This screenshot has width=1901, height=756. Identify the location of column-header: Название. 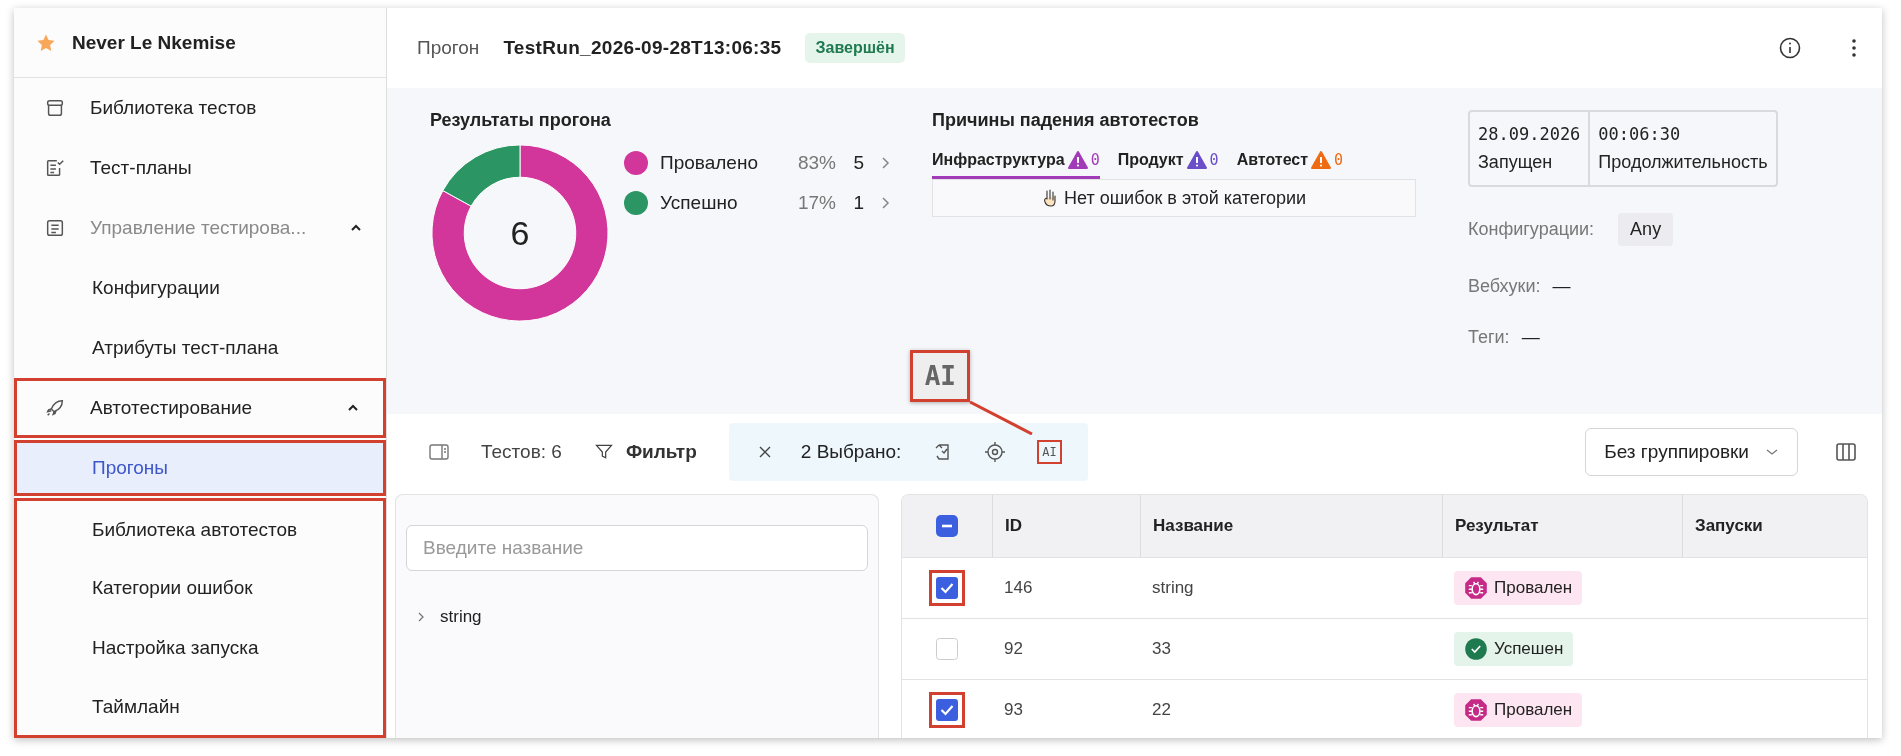
(1291, 526).